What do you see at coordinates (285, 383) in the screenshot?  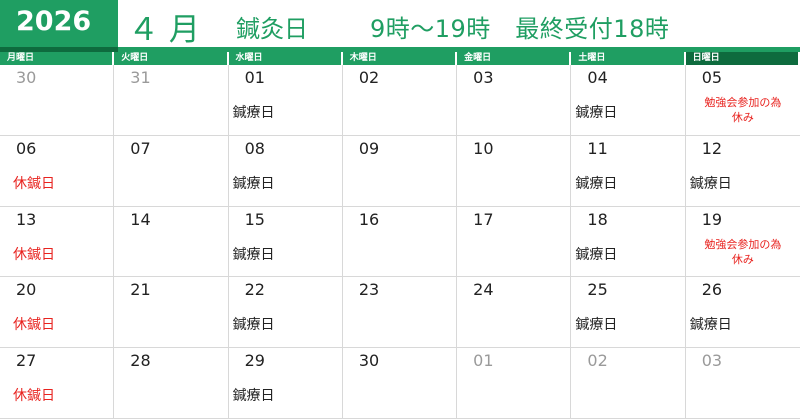 I see `calendar-day-cell: 29 鍼療日` at bounding box center [285, 383].